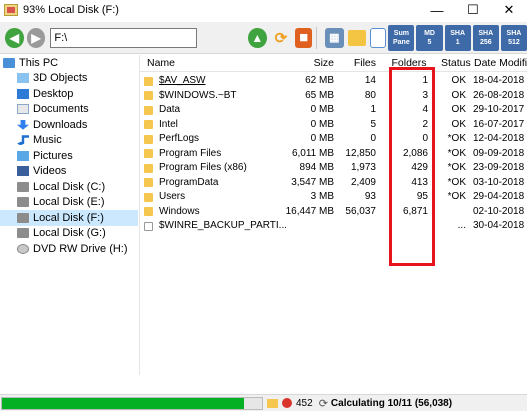 This screenshot has height=411, width=527. Describe the element at coordinates (456, 63) in the screenshot. I see `column-header-status: Status` at that location.